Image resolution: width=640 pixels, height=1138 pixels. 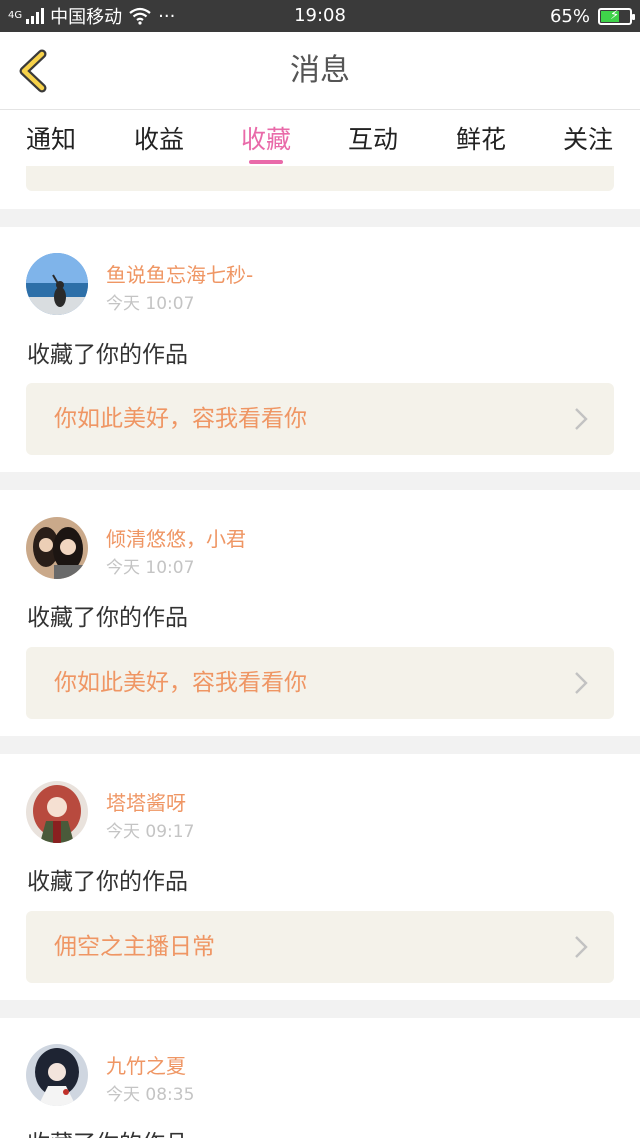 I want to click on status-bar: 4G 中国移动 ··· 19:08 65% ⚡, so click(x=320, y=16).